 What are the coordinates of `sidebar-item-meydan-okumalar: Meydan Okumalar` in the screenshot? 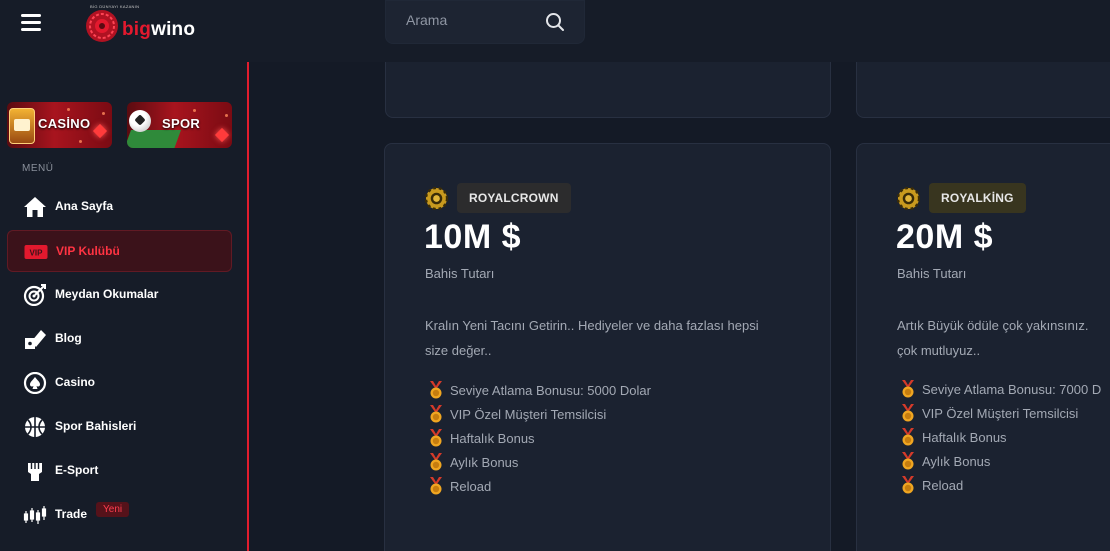 It's located at (119, 295).